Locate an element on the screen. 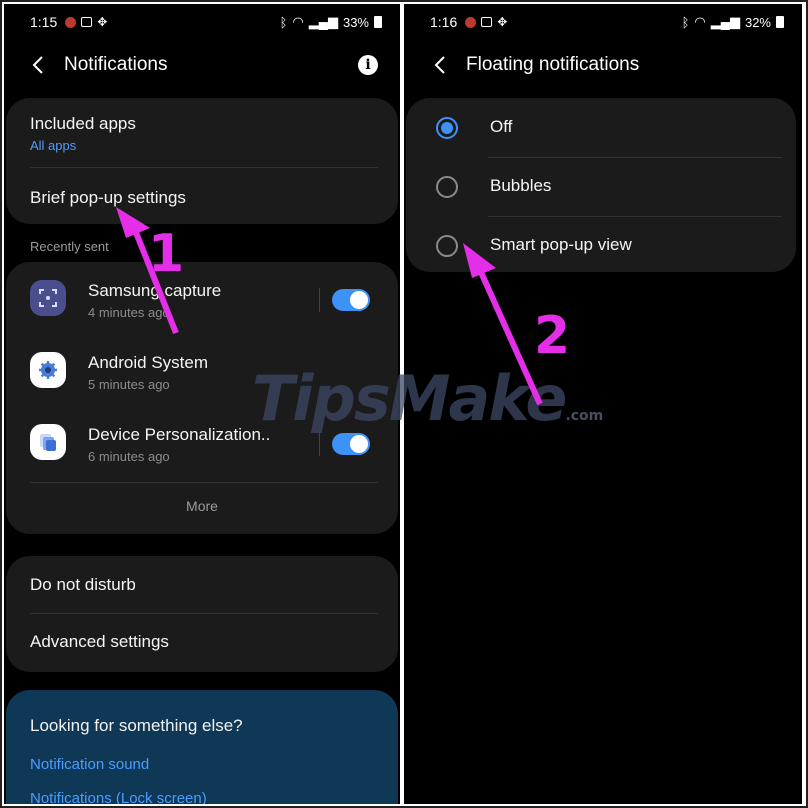 This screenshot has width=808, height=808. dnd-advanced-card: Do not disturb Advanced settings is located at coordinates (202, 614).